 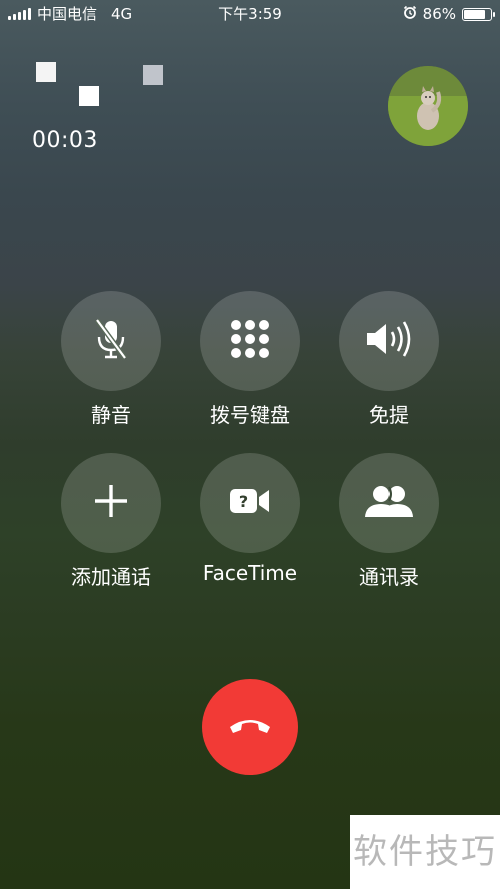 I want to click on mute-label: 静音, so click(x=111, y=415).